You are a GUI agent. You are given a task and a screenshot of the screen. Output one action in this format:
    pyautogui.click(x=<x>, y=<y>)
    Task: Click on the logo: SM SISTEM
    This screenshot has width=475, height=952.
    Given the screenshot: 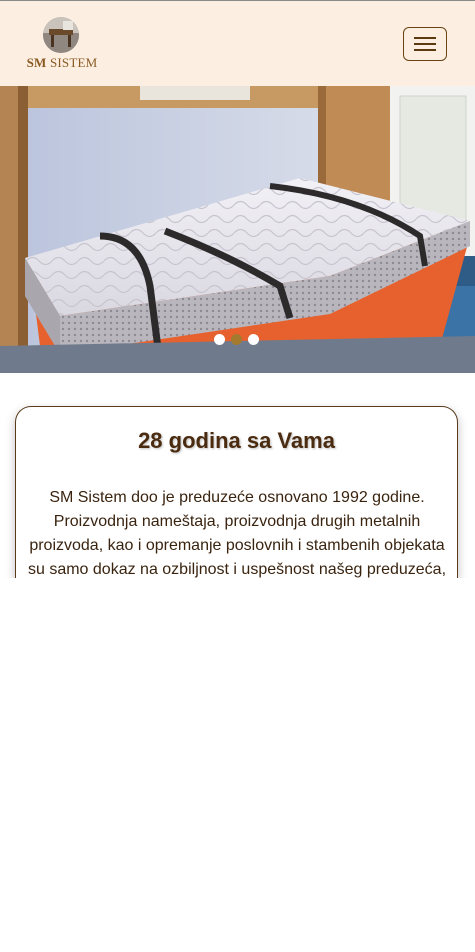 What is the action you would take?
    pyautogui.click(x=62, y=44)
    